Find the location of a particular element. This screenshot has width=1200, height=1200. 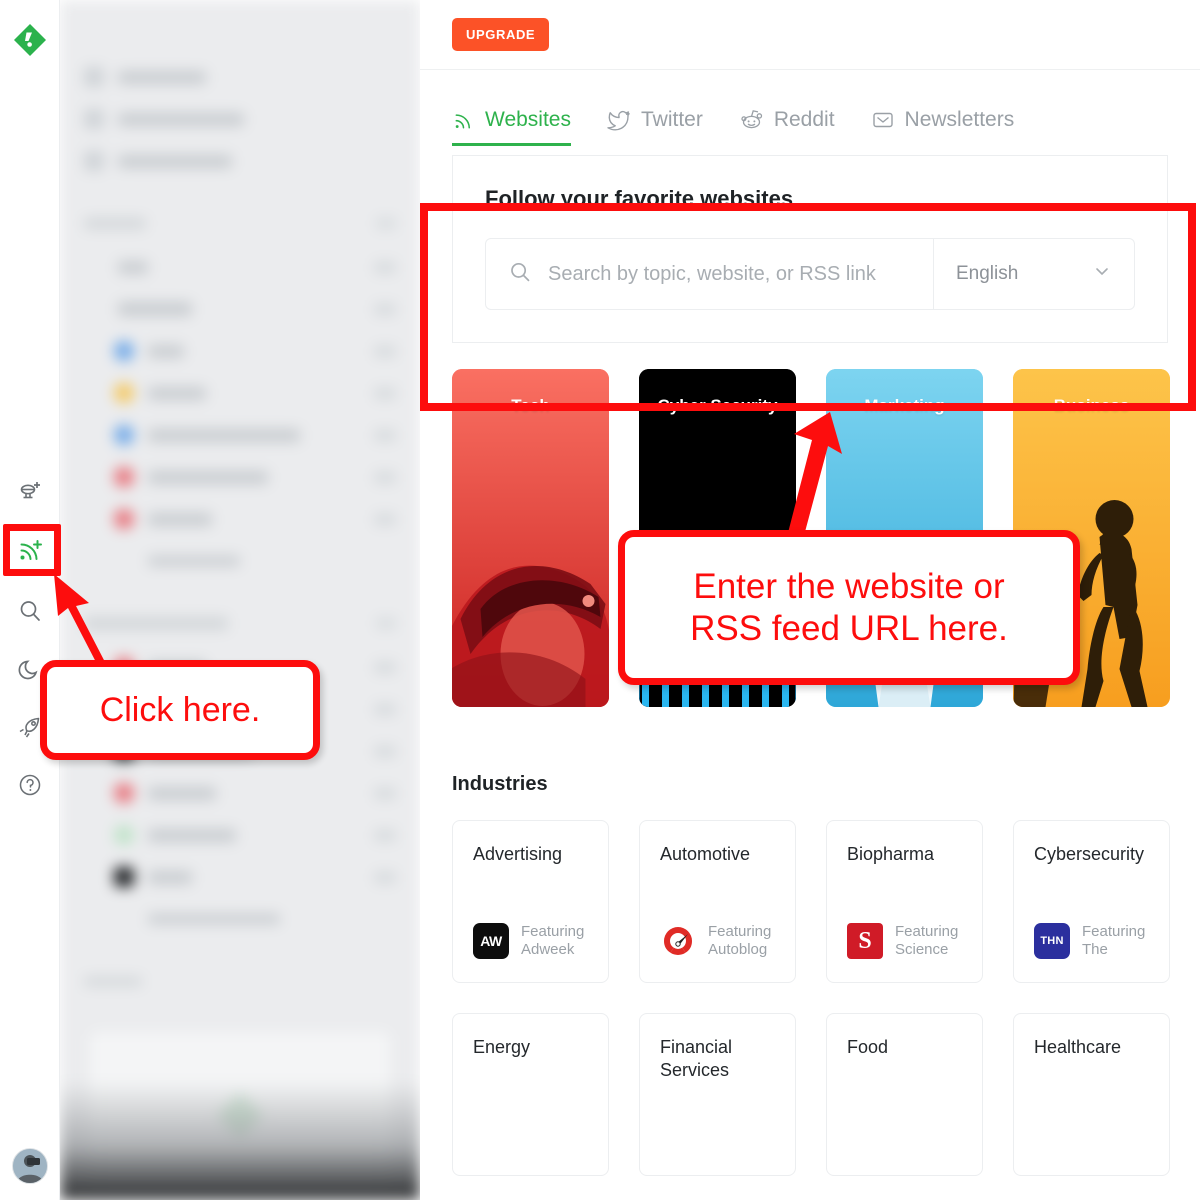

category-card-marketing-label: Marketing is located at coordinates (904, 405).